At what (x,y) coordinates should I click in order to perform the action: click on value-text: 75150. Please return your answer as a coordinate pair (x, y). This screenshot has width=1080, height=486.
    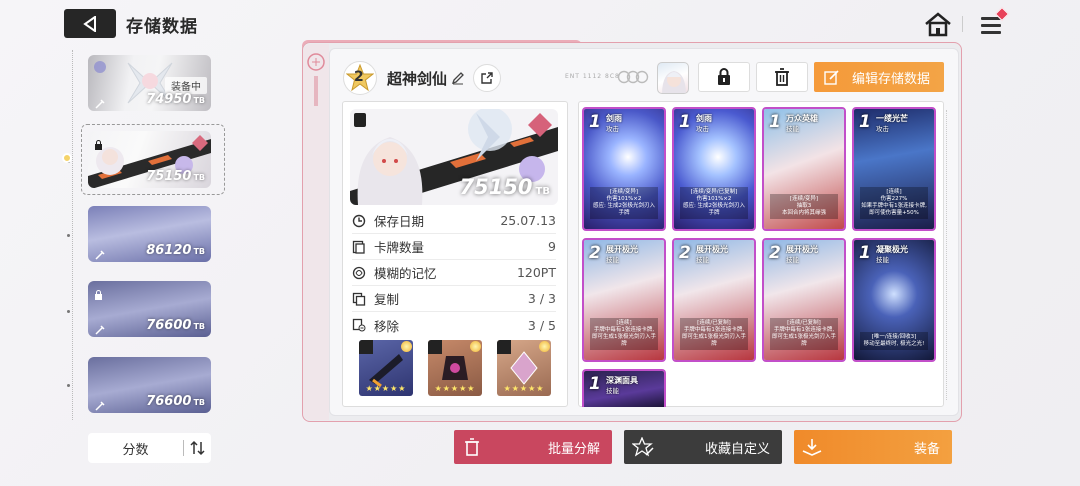
    Looking at the image, I should click on (496, 187).